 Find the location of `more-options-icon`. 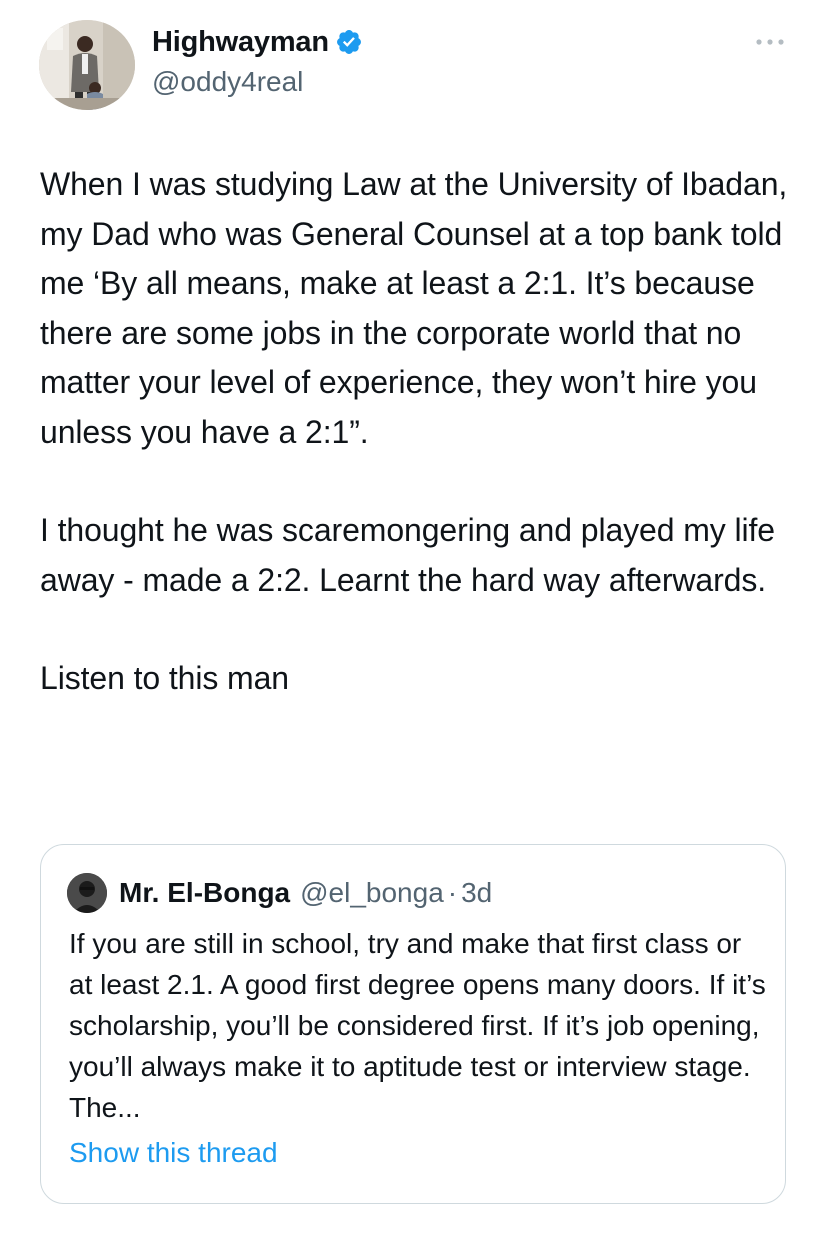

more-options-icon is located at coordinates (770, 42).